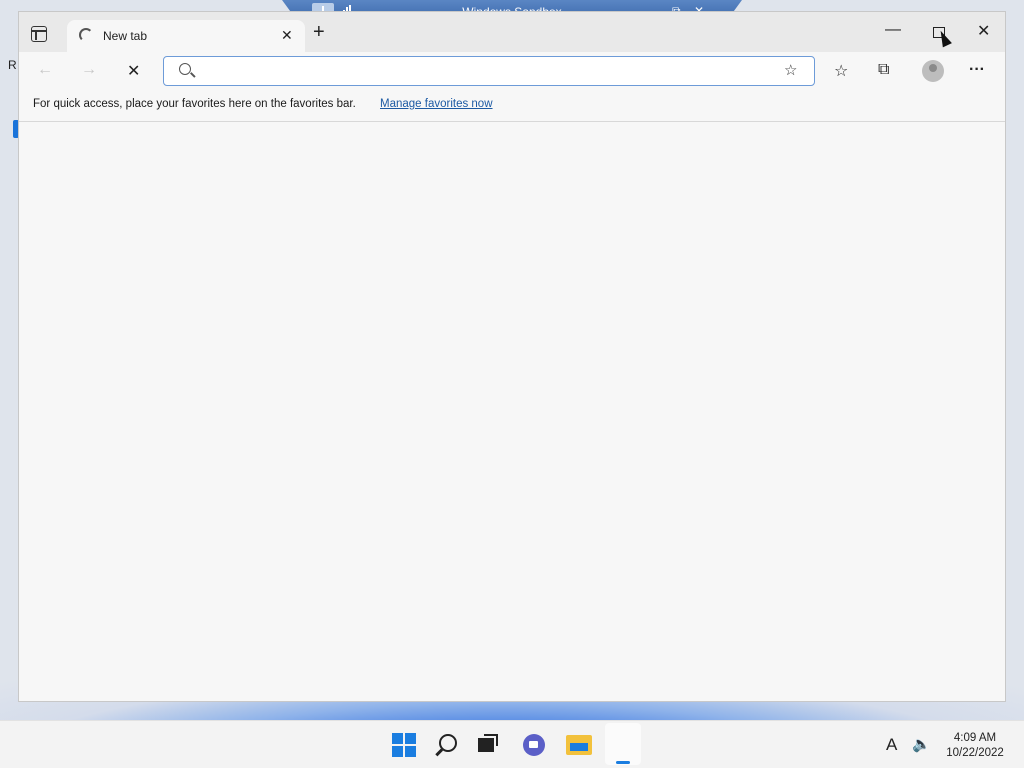 The image size is (1024, 768). Describe the element at coordinates (185, 69) in the screenshot. I see `search-icon` at that location.